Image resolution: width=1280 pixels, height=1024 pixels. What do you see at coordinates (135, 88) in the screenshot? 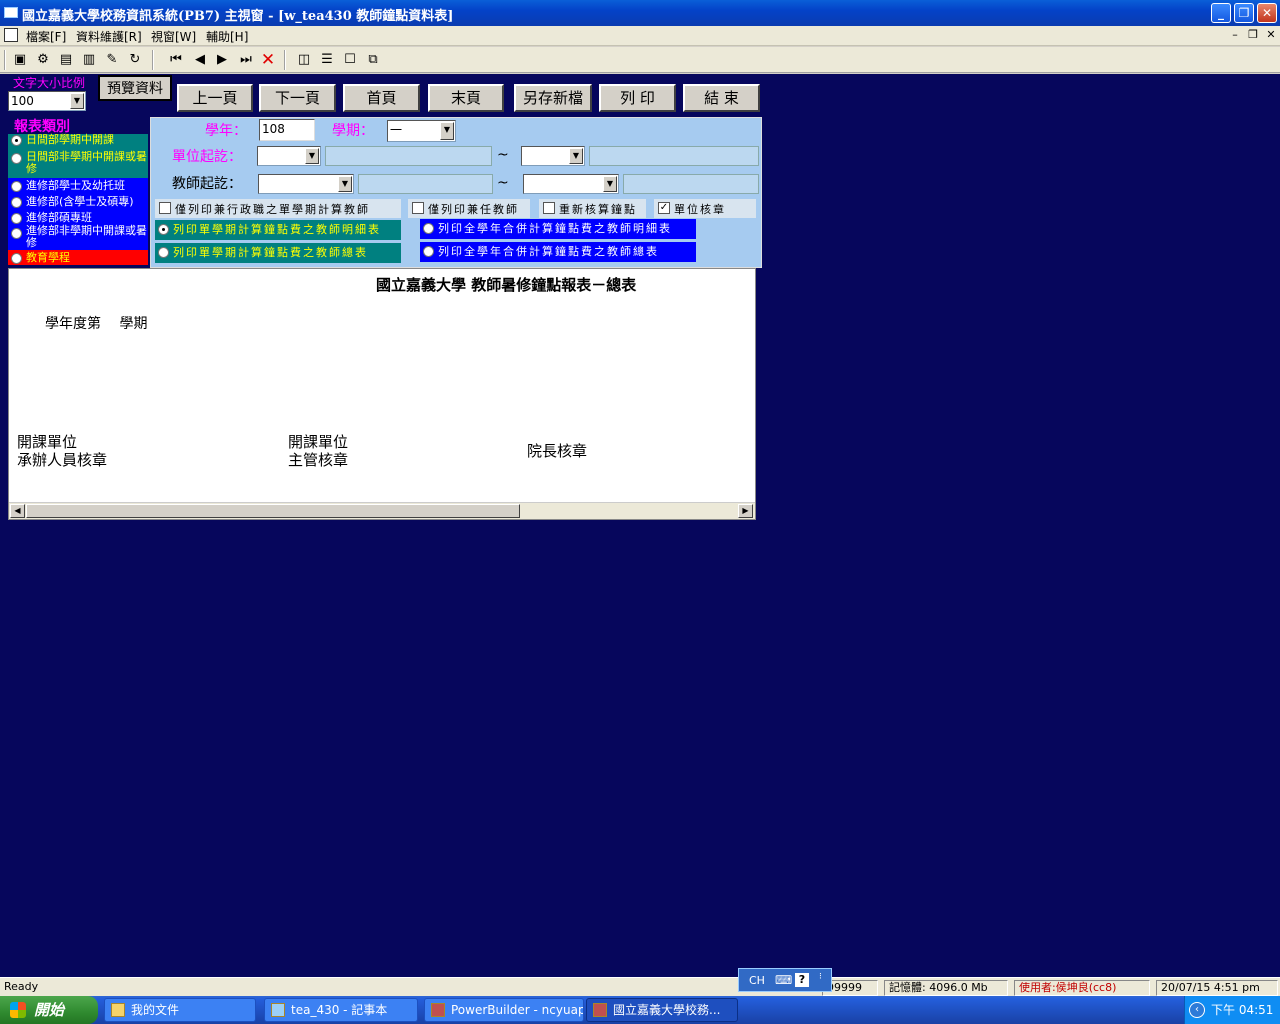
I see `preview-button: 預覽資料` at bounding box center [135, 88].